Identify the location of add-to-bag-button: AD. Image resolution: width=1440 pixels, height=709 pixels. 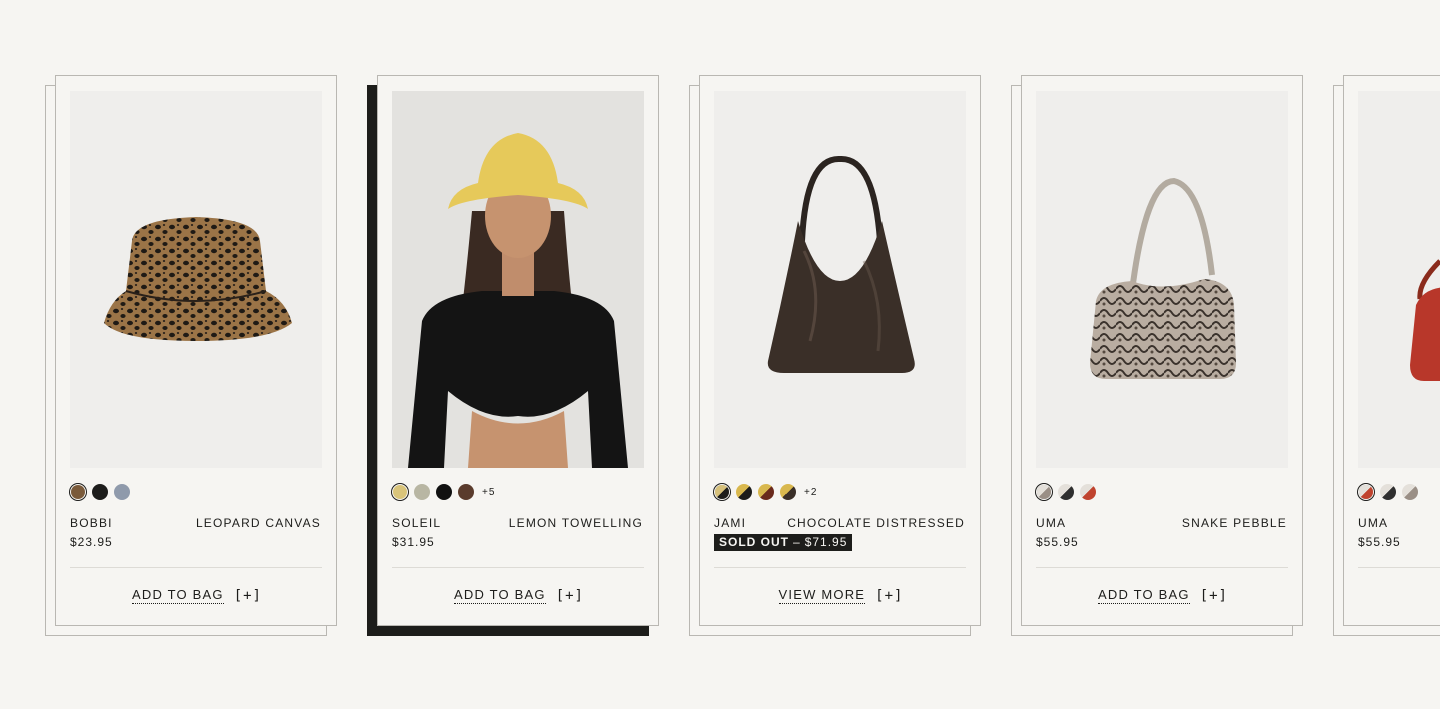
(1392, 595).